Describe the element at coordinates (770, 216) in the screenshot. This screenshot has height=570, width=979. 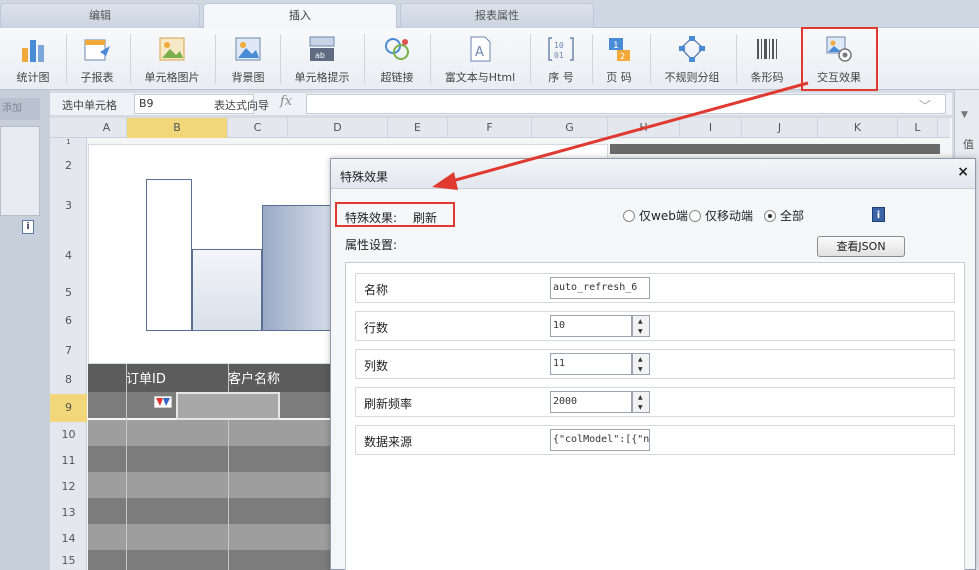
I see `radio-checked-icon` at that location.